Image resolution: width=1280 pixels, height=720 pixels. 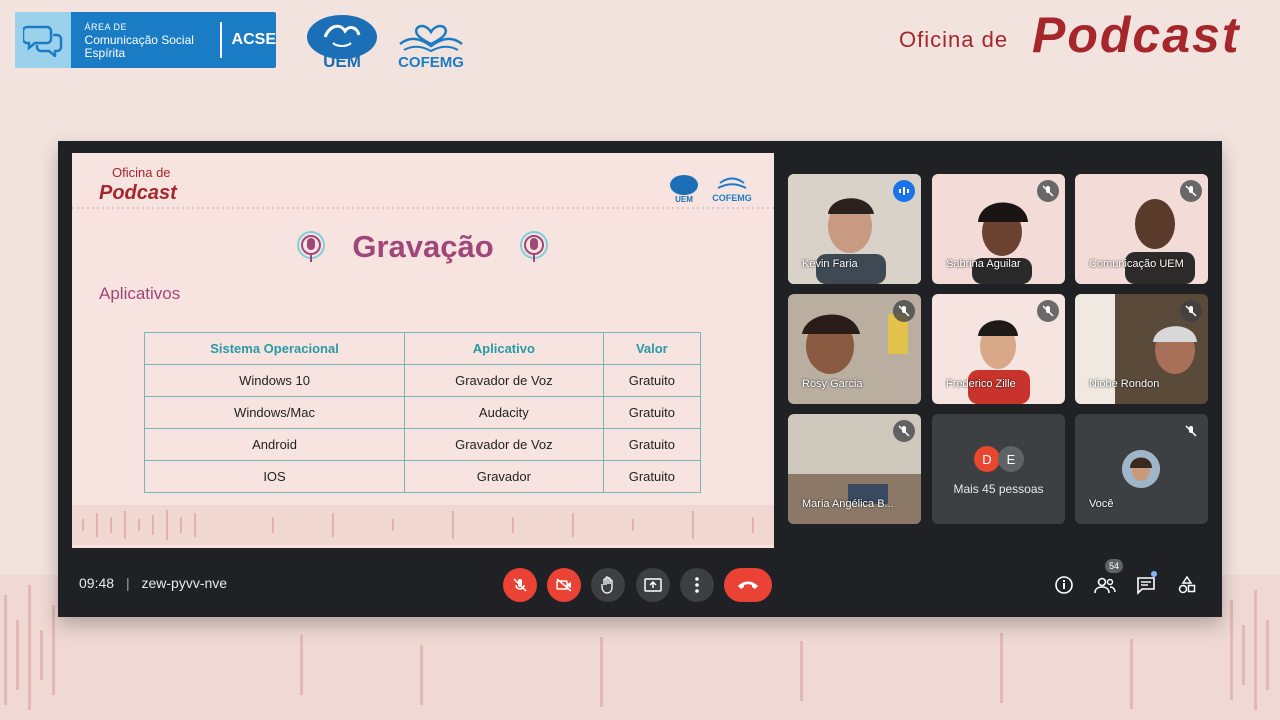 I want to click on raise-hand-button, so click(x=608, y=585).